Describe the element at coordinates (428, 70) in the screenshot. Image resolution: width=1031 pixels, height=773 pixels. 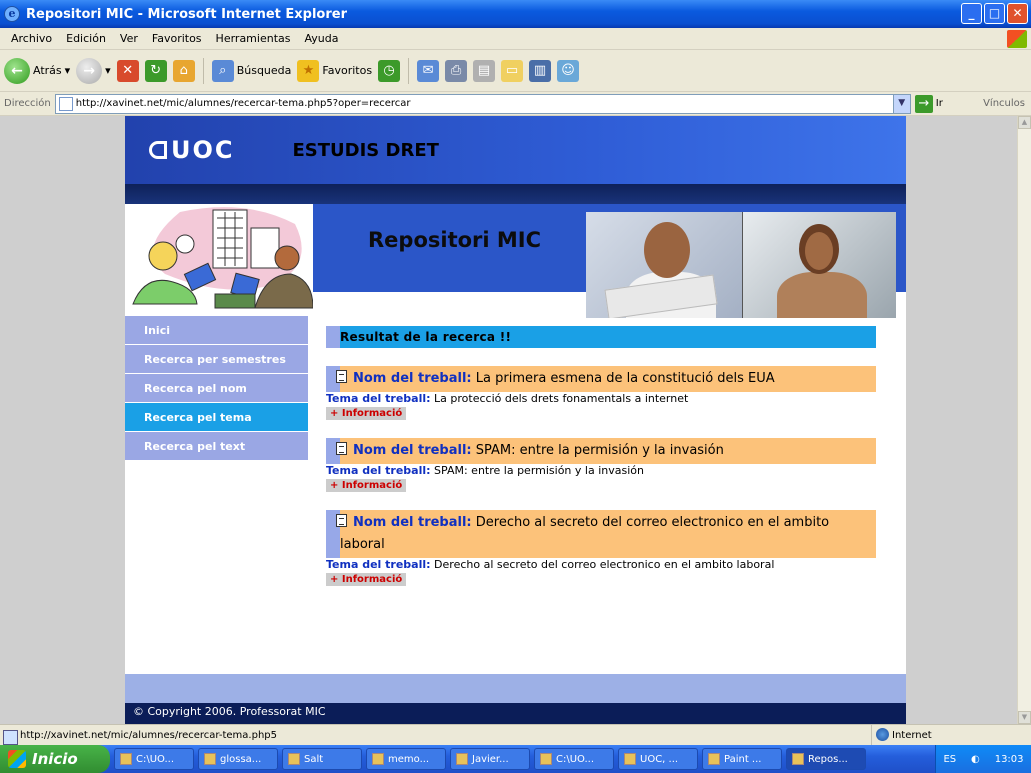
I see `mail-icon: ✉` at that location.